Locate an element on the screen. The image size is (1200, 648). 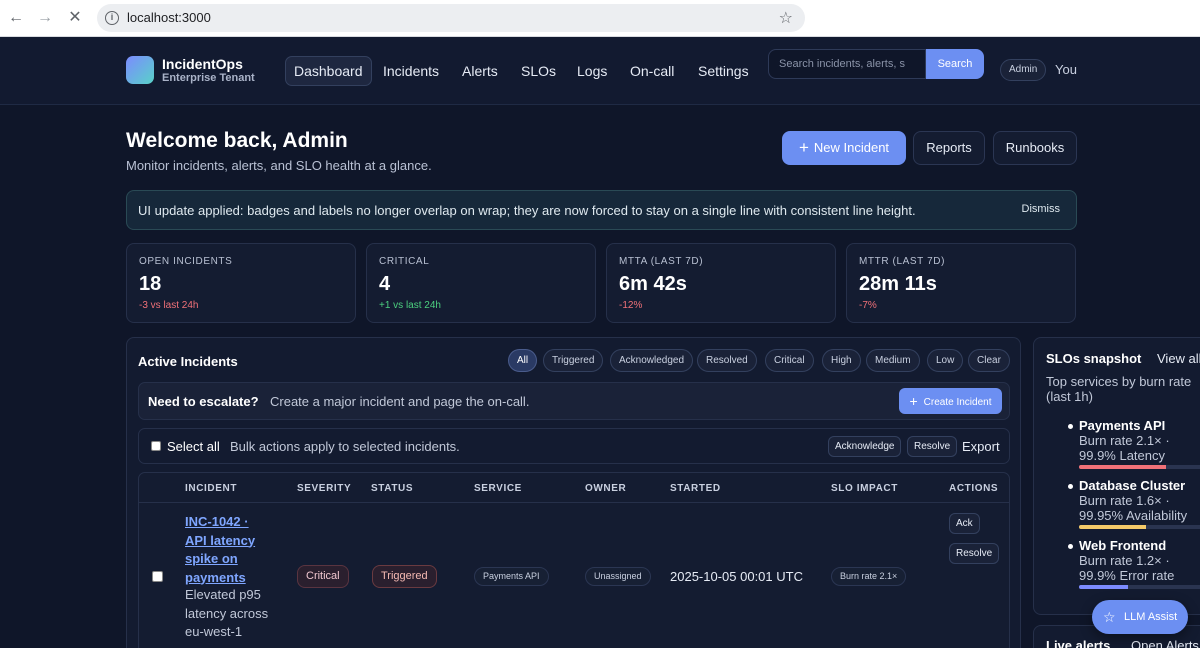
slo-burn-rate: Burn rate 1.2× · is located at coordinates (1124, 560).